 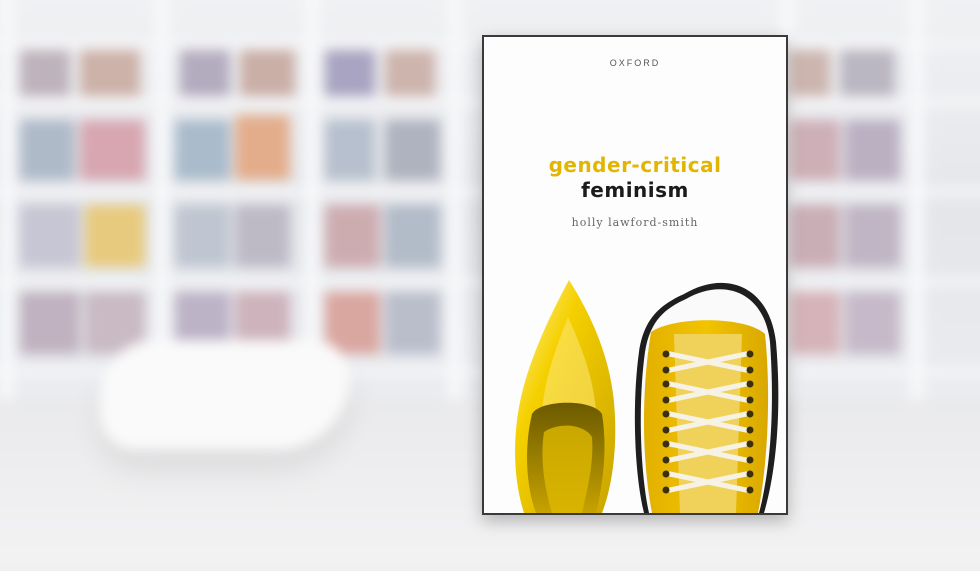 What do you see at coordinates (635, 63) in the screenshot?
I see `publisher-name: OXFORD` at bounding box center [635, 63].